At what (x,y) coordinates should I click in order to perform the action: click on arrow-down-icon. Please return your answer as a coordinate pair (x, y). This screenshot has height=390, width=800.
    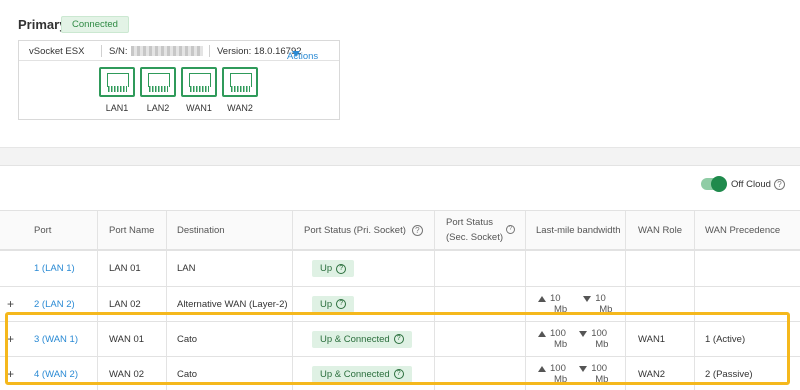
    Looking at the image, I should click on (583, 334).